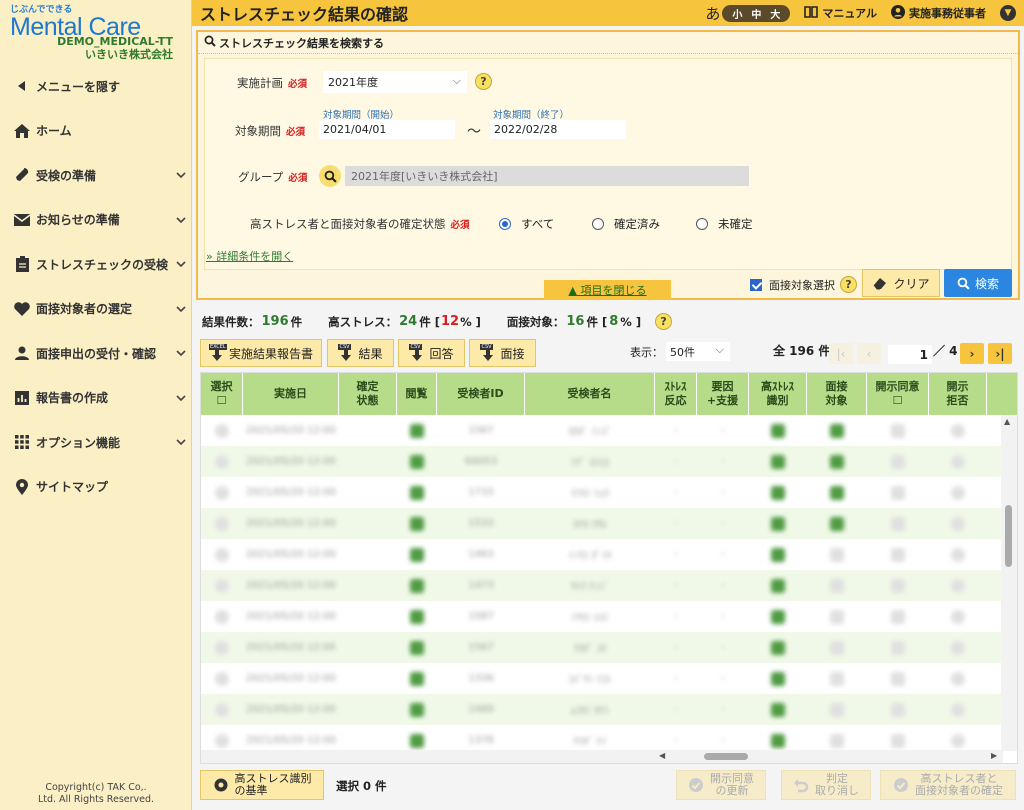 The image size is (1024, 810). Describe the element at coordinates (698, 351) in the screenshot. I see `per-page-select: 50件 ⌵` at that location.